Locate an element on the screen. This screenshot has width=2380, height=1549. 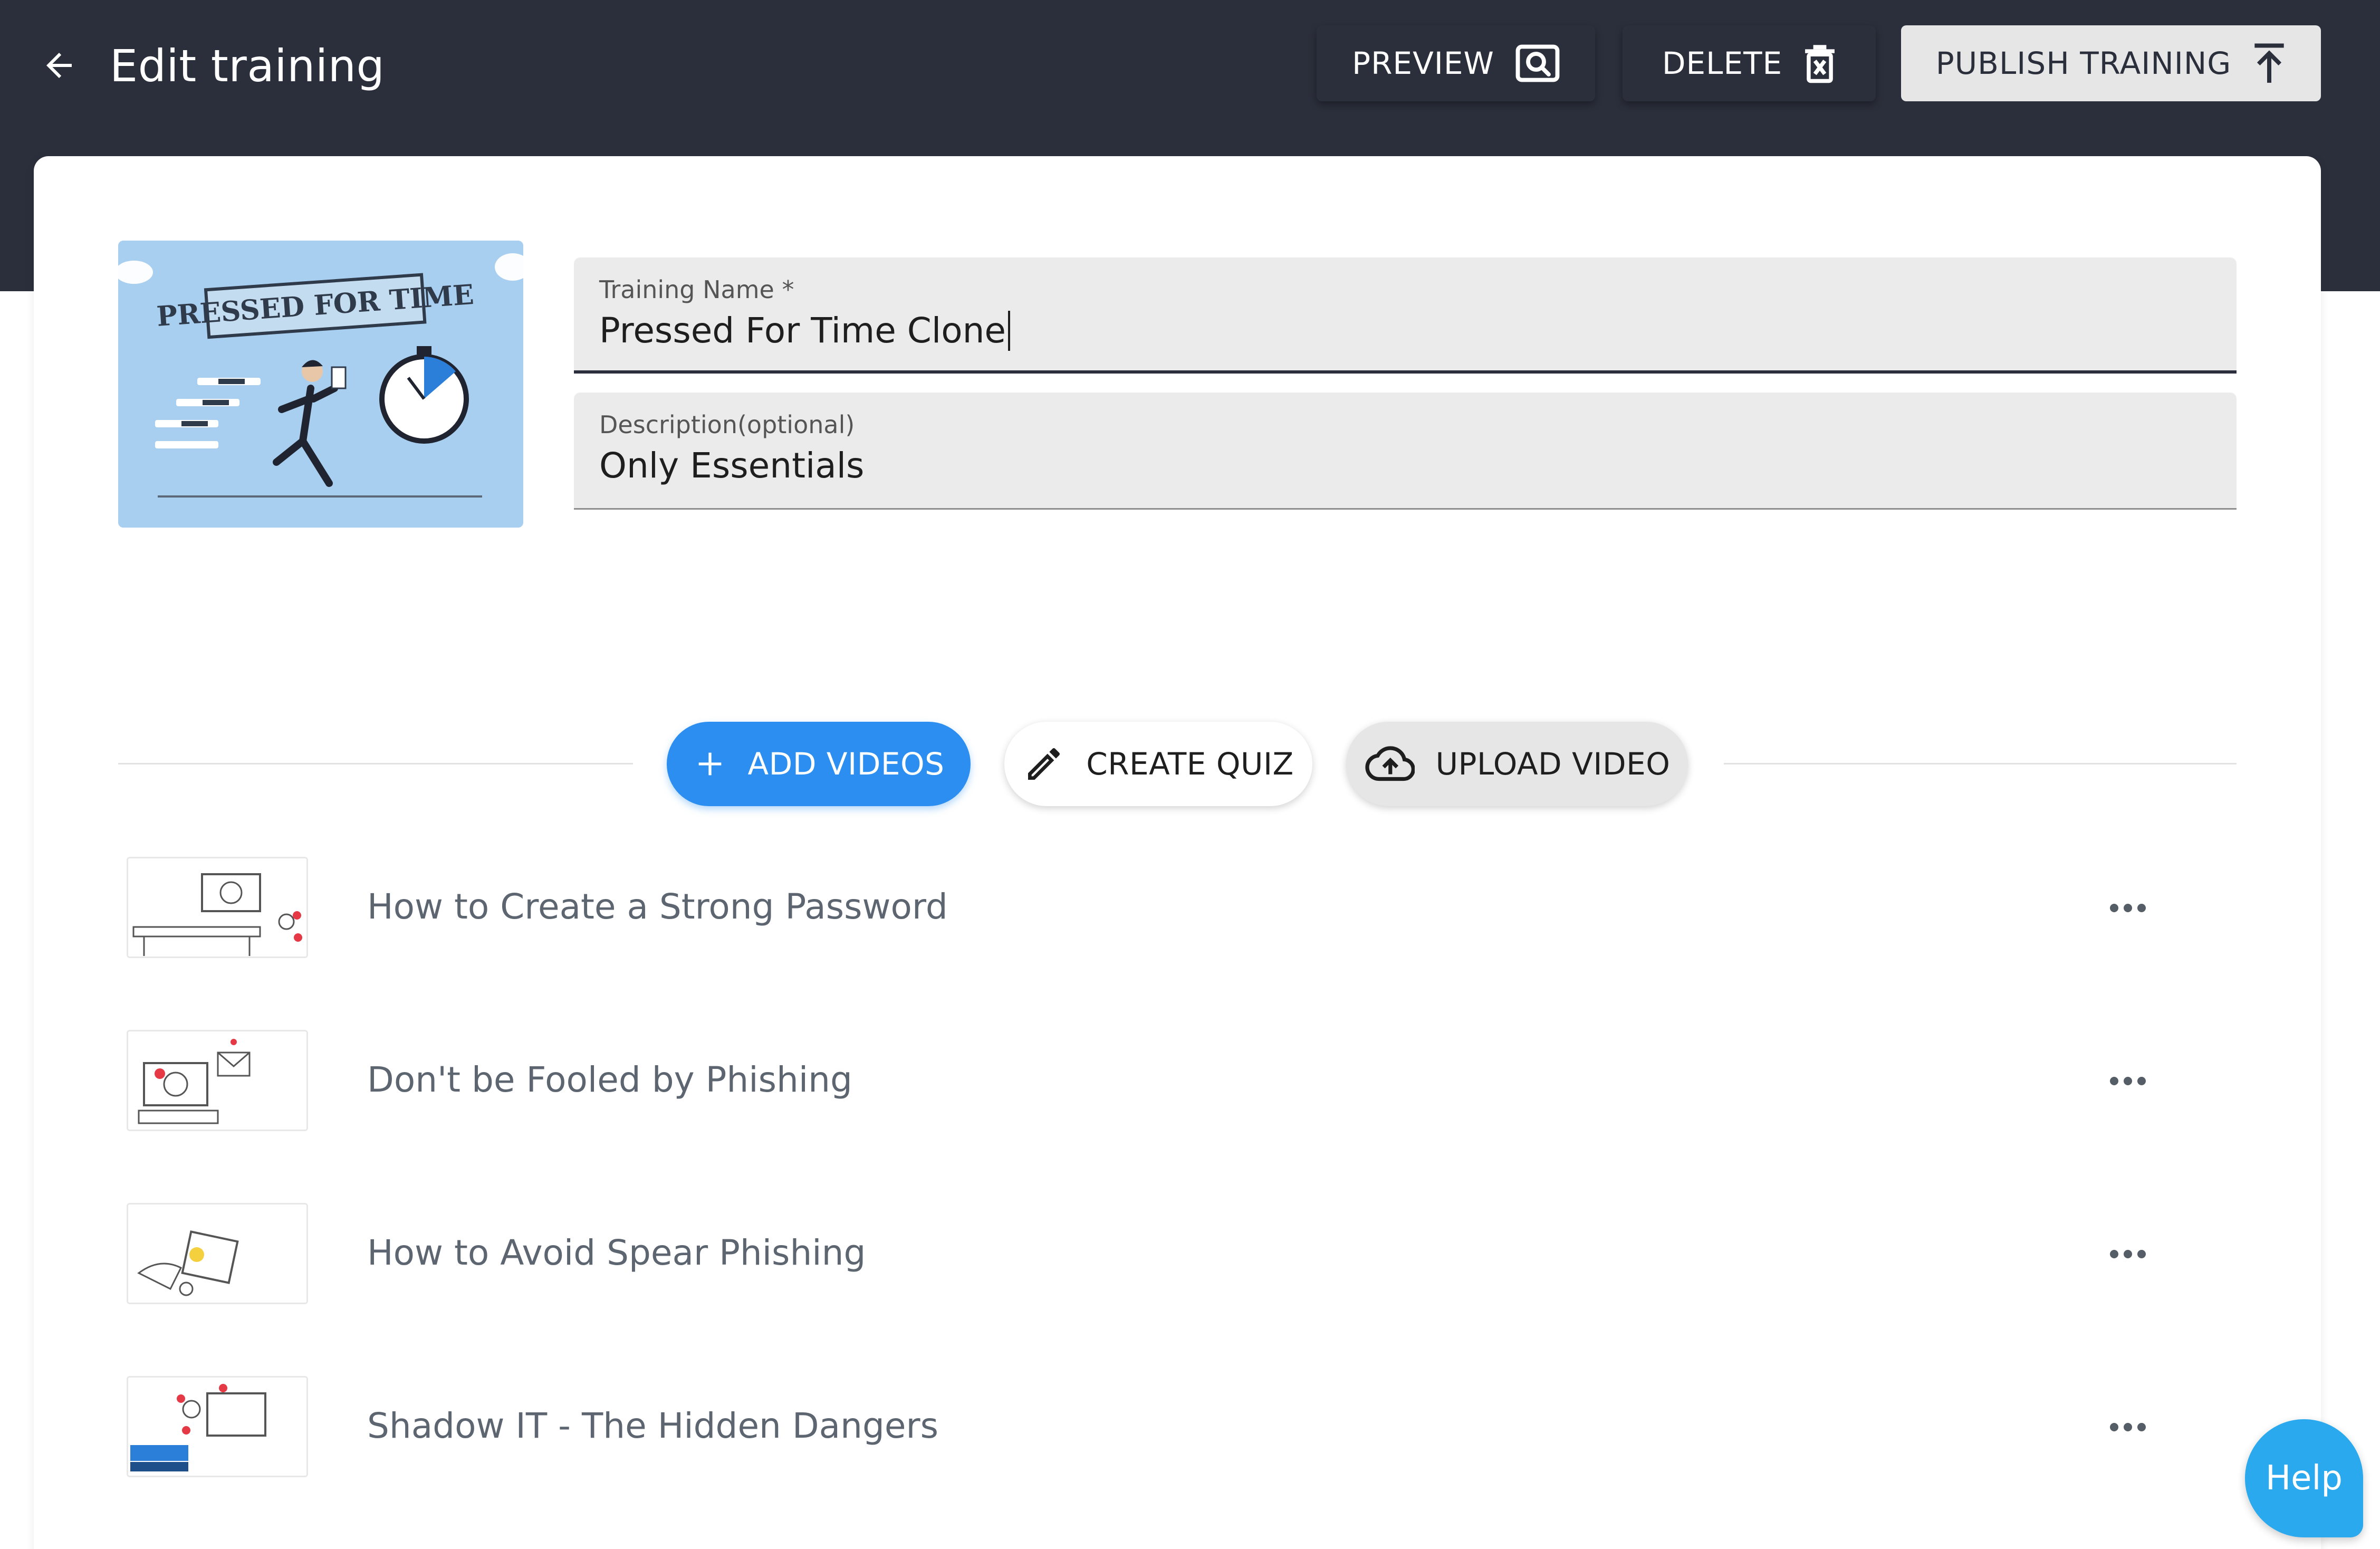
arrow-left-icon is located at coordinates (59, 65).